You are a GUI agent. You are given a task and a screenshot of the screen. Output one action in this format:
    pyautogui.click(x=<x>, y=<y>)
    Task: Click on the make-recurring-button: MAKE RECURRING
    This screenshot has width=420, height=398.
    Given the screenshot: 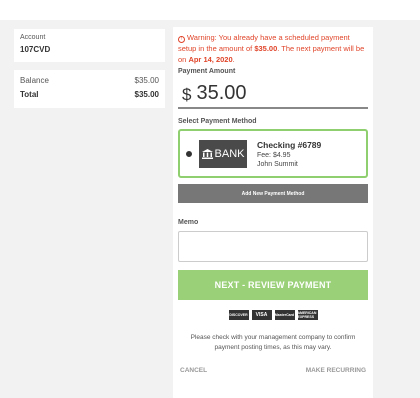 What is the action you would take?
    pyautogui.click(x=336, y=370)
    